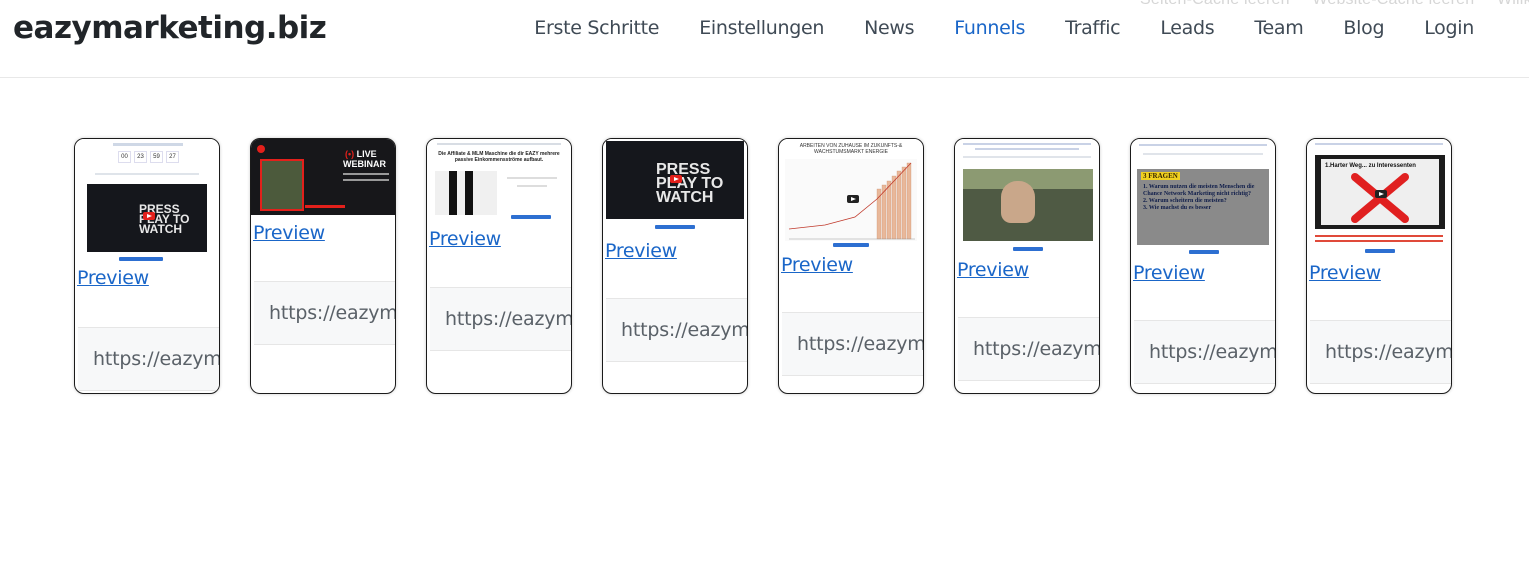 The width and height of the screenshot is (1529, 587). Describe the element at coordinates (1278, 28) in the screenshot. I see `nav-team: Team` at that location.